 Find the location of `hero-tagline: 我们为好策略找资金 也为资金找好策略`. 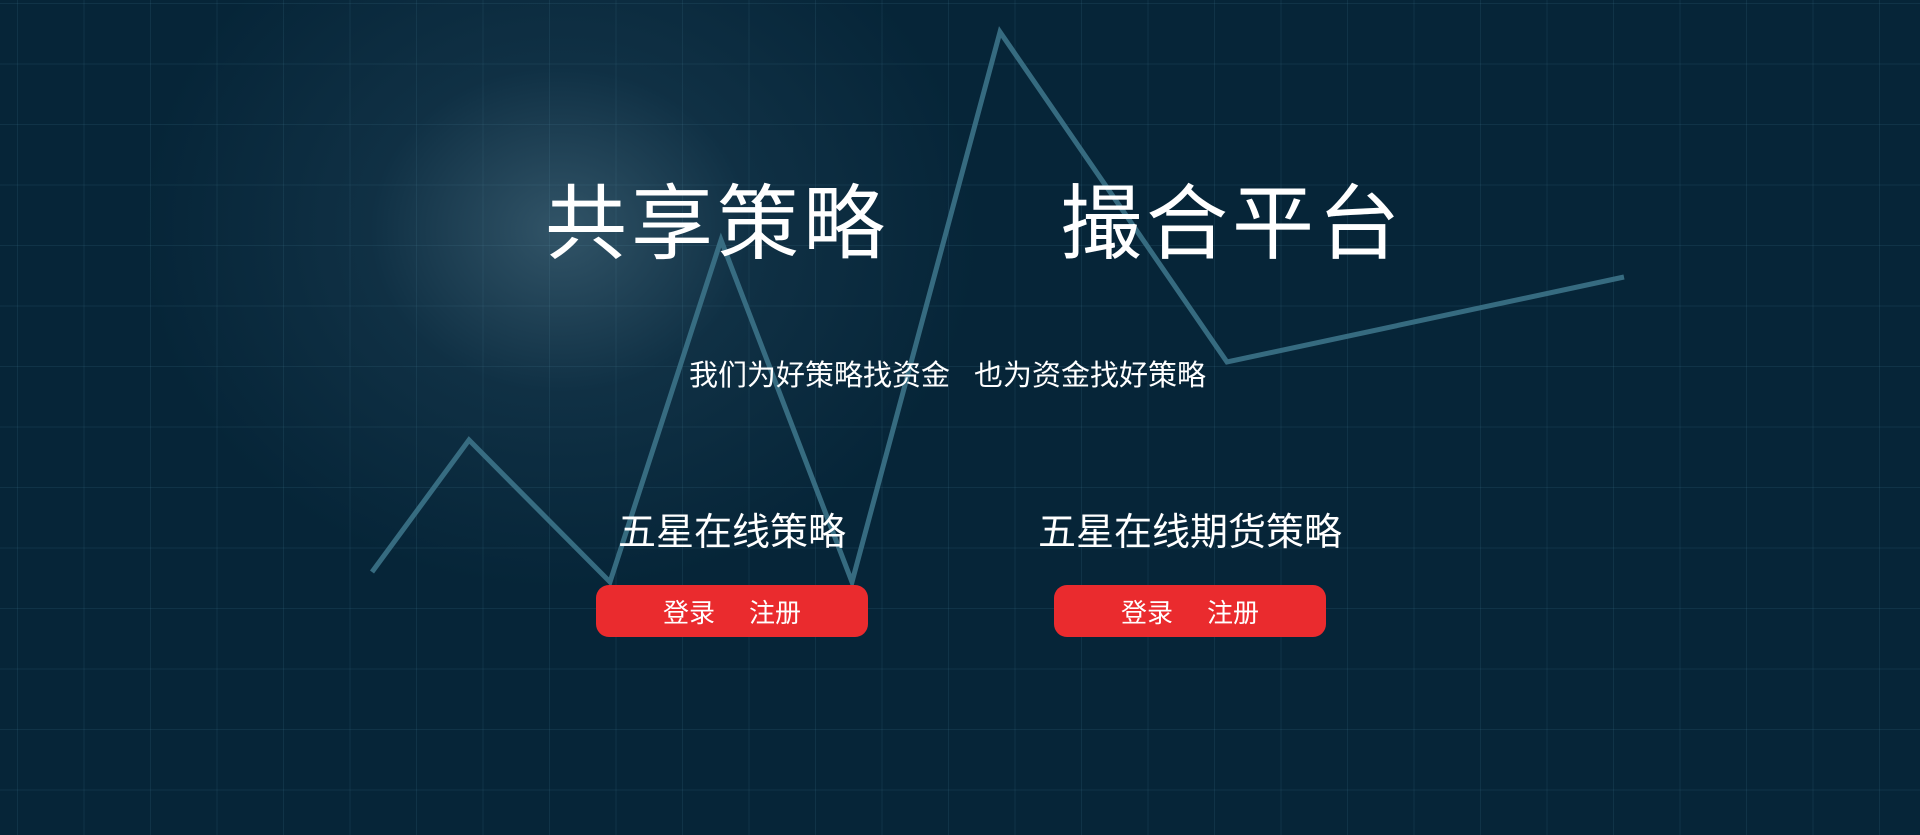

hero-tagline: 我们为好策略找资金 也为资金找好策略 is located at coordinates (947, 375).